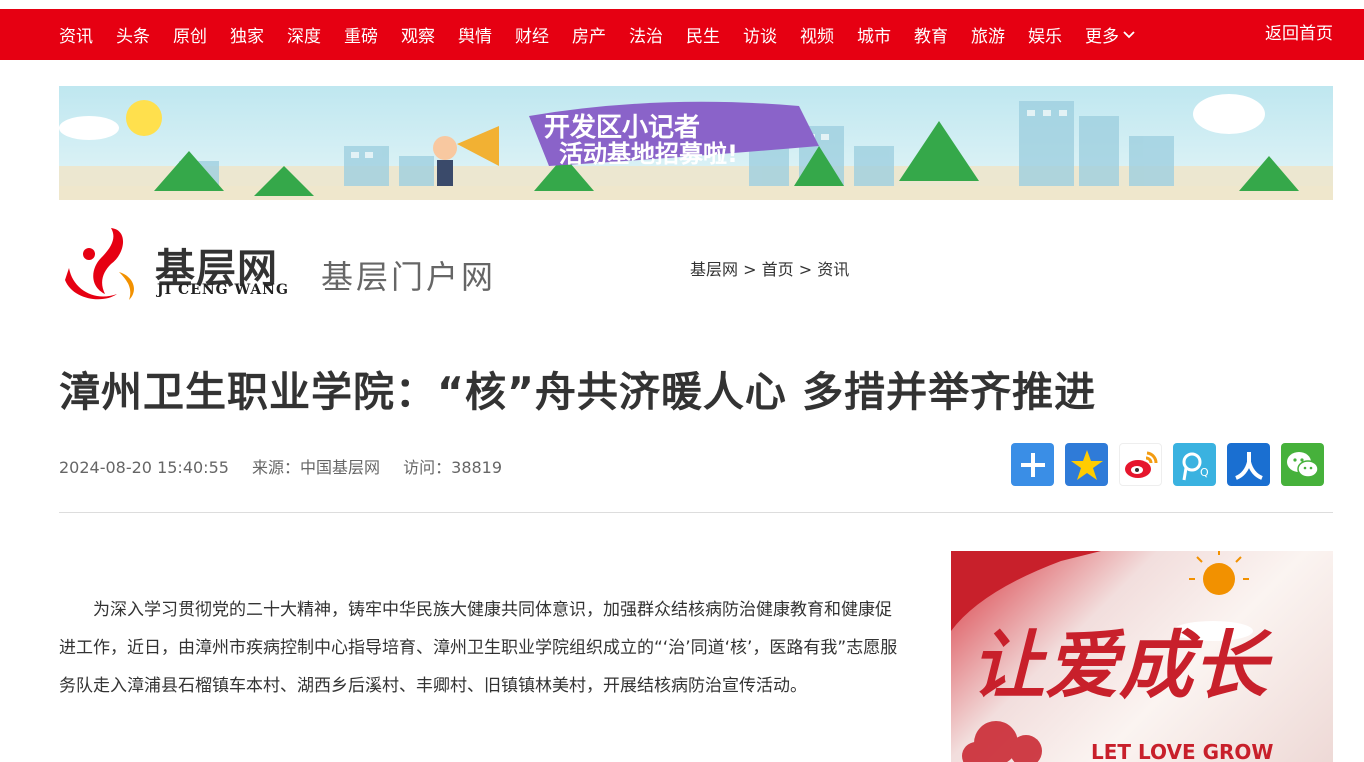 This screenshot has width=1364, height=762. I want to click on nav-item: 原创, so click(190, 34).